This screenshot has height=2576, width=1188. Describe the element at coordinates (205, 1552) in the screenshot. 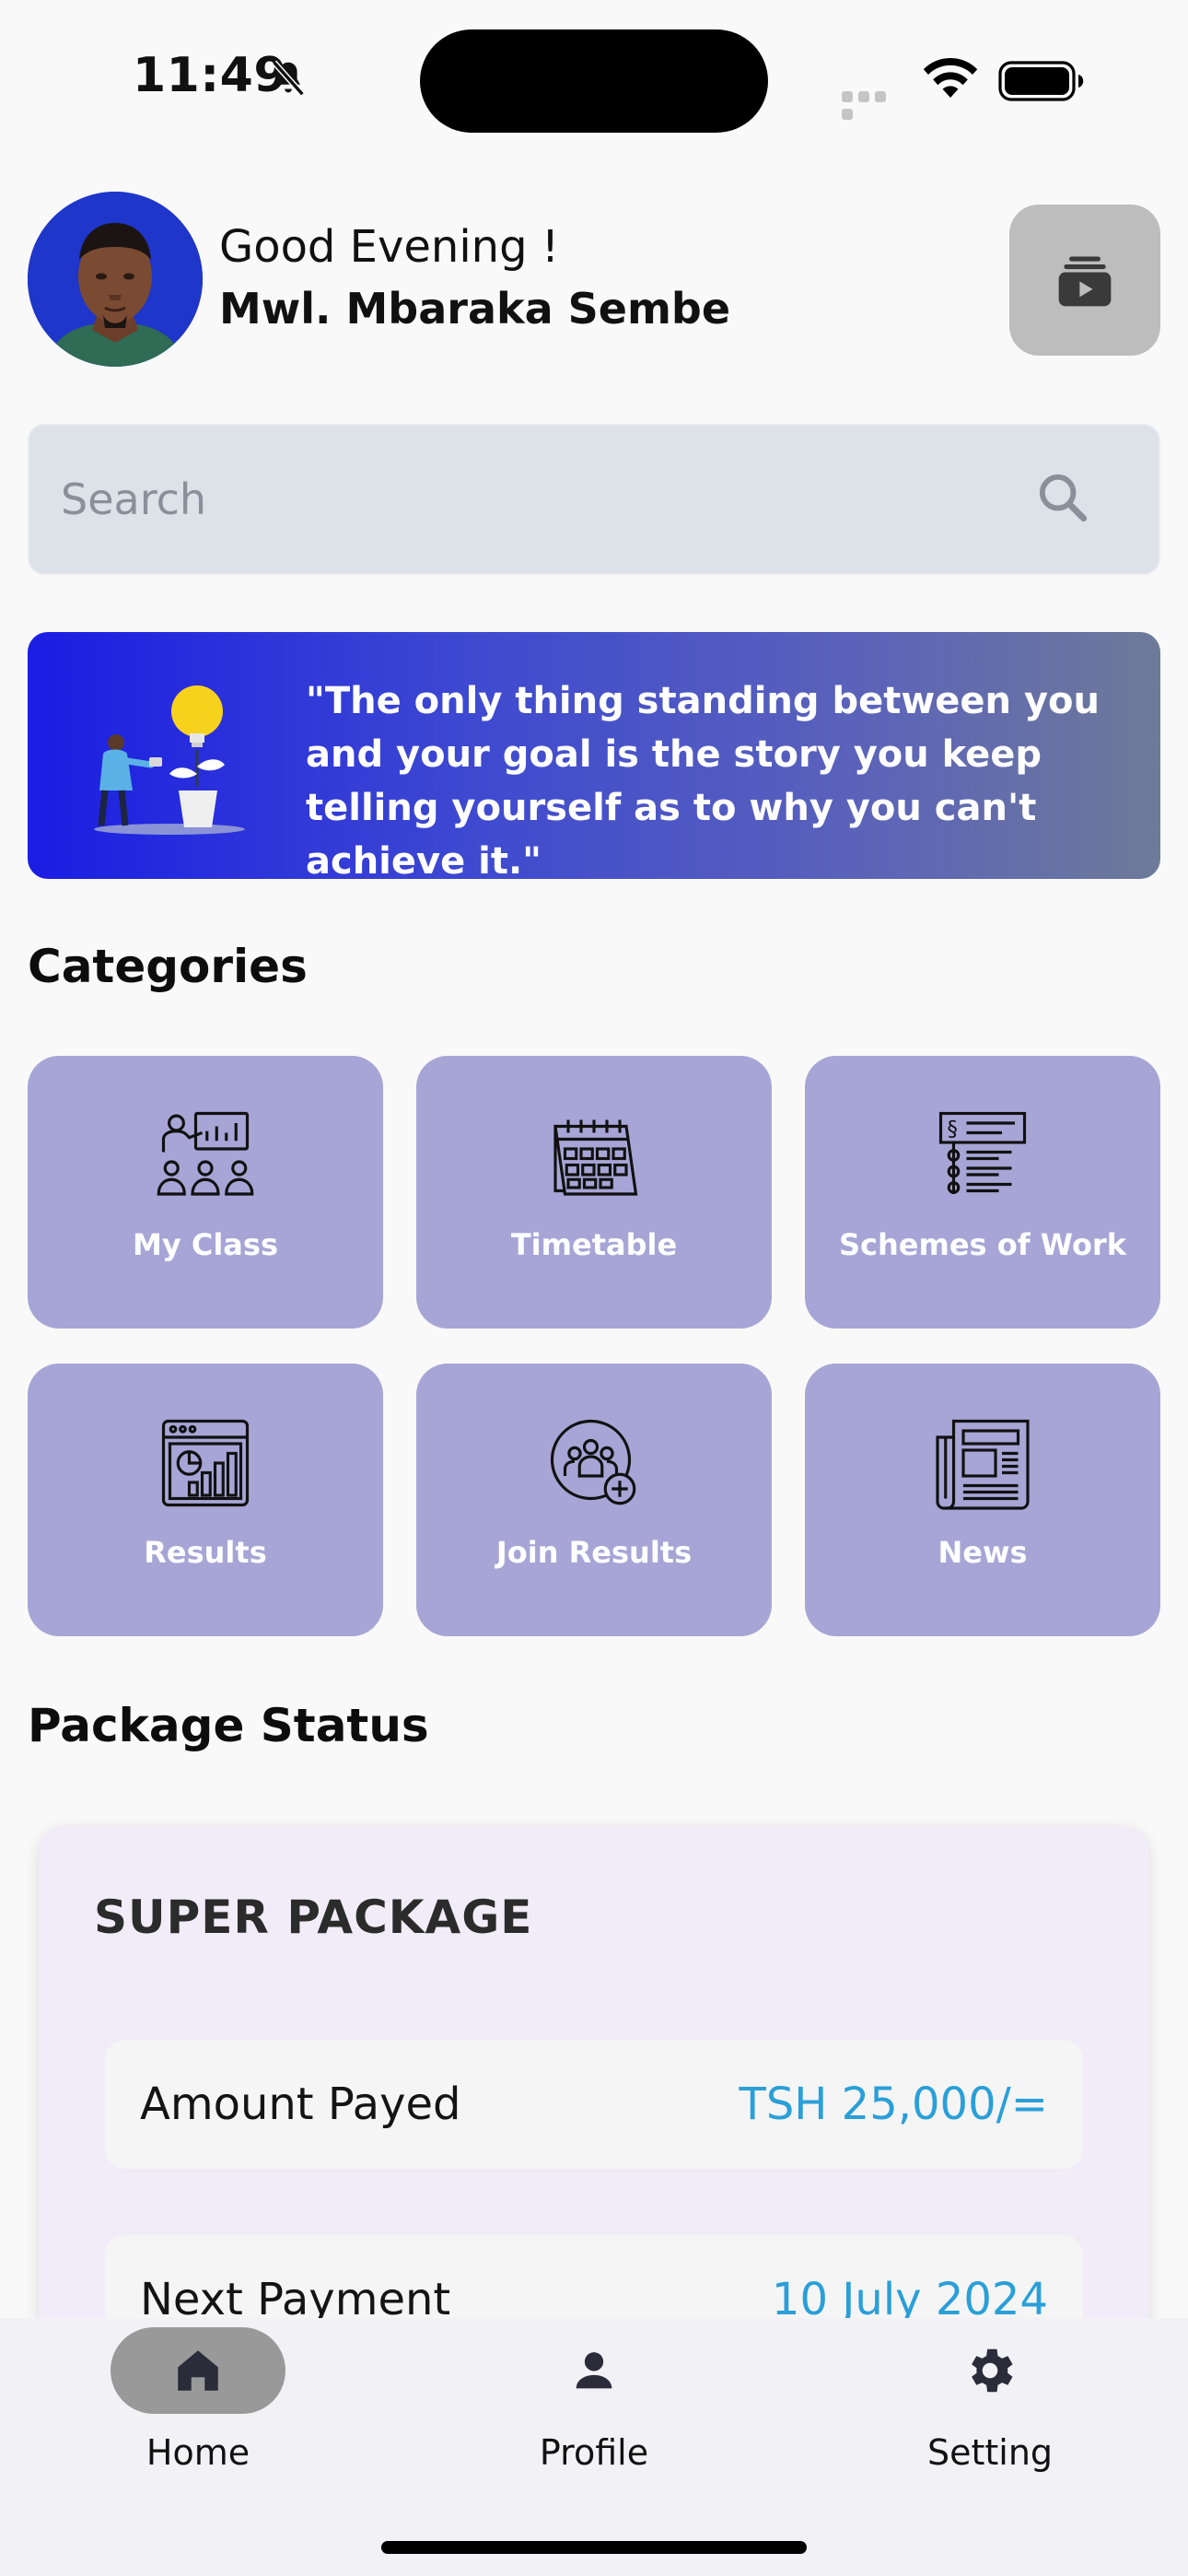

I see `category-label: Results` at that location.